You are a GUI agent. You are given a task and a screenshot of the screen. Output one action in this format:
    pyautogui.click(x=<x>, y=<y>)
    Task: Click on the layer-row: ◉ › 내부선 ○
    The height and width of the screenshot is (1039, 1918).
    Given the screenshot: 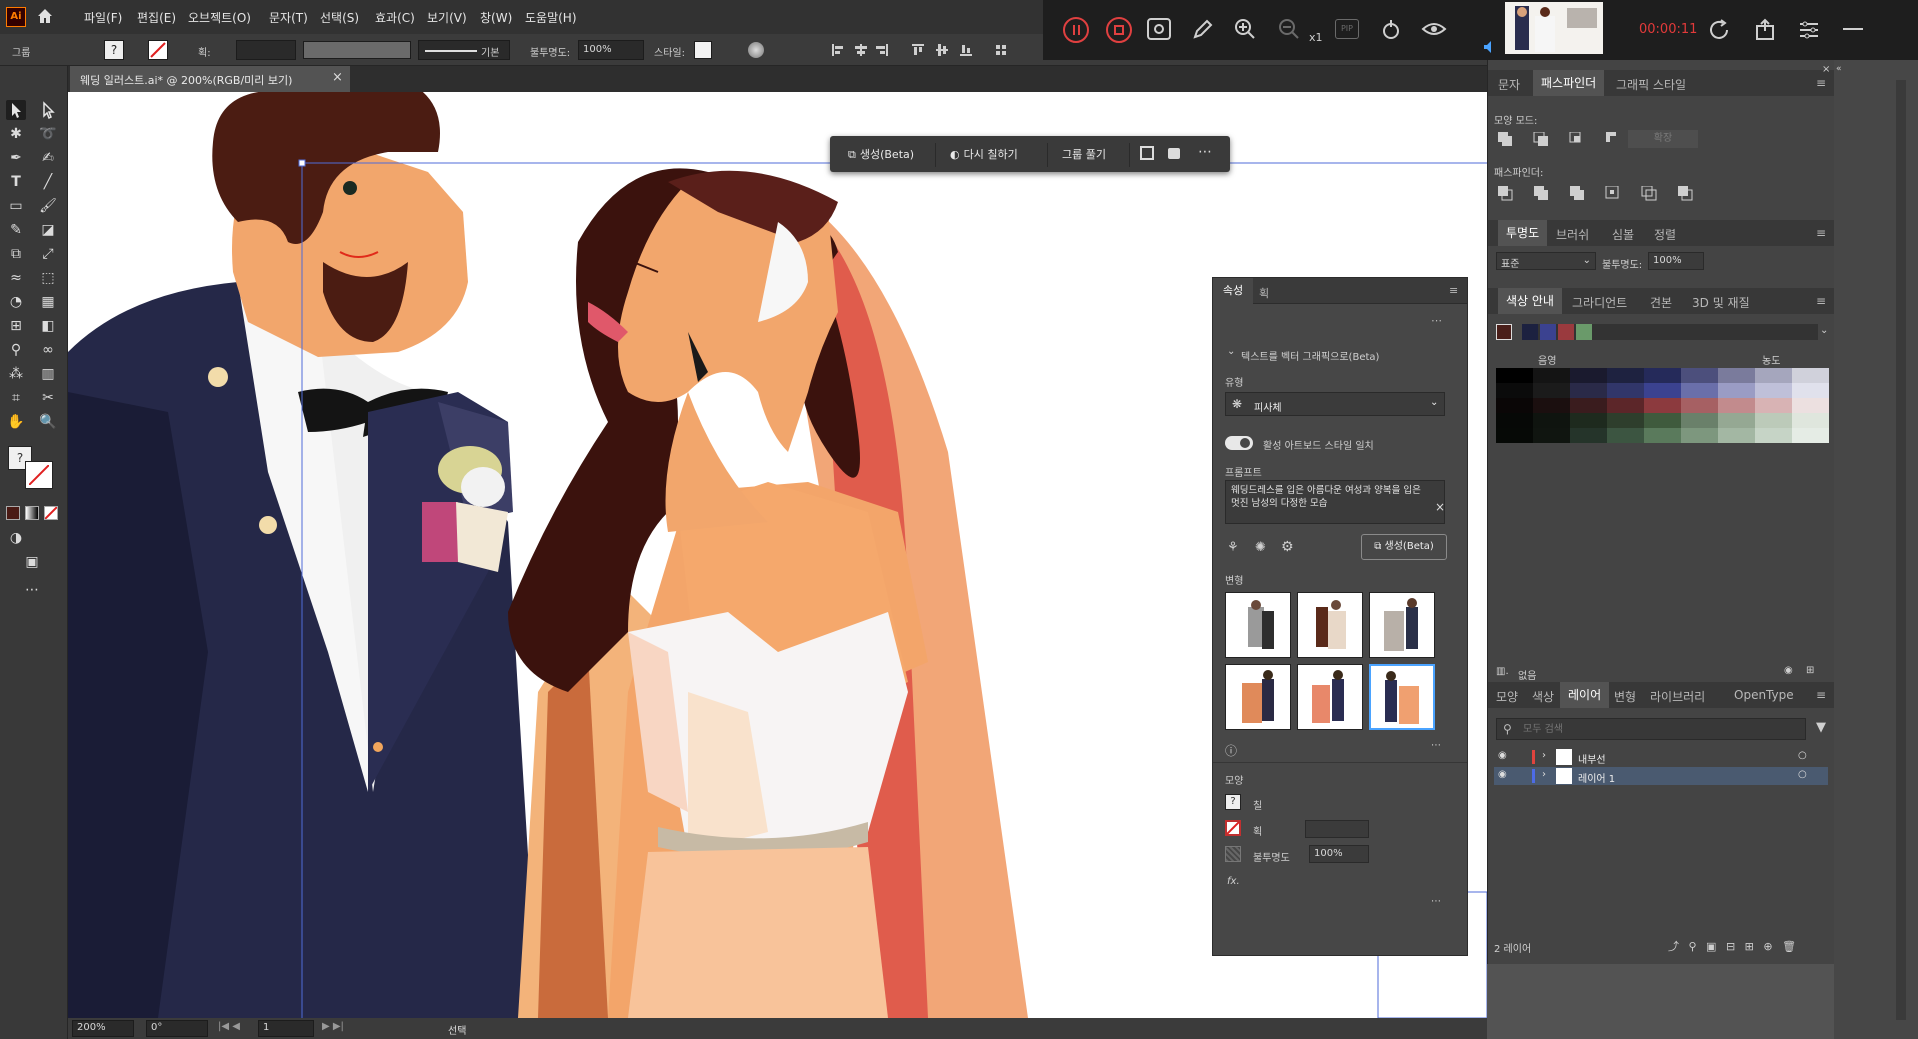 What is the action you would take?
    pyautogui.click(x=1661, y=757)
    